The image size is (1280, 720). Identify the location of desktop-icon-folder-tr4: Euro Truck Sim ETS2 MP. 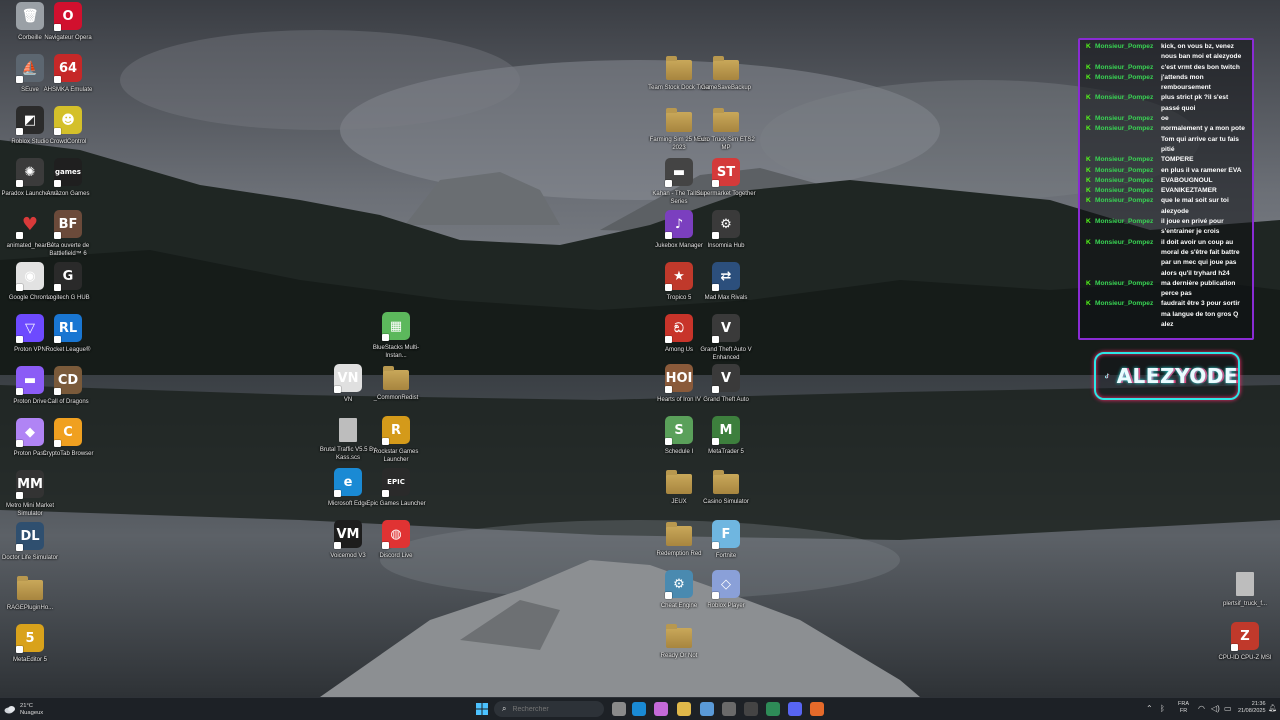
(726, 132).